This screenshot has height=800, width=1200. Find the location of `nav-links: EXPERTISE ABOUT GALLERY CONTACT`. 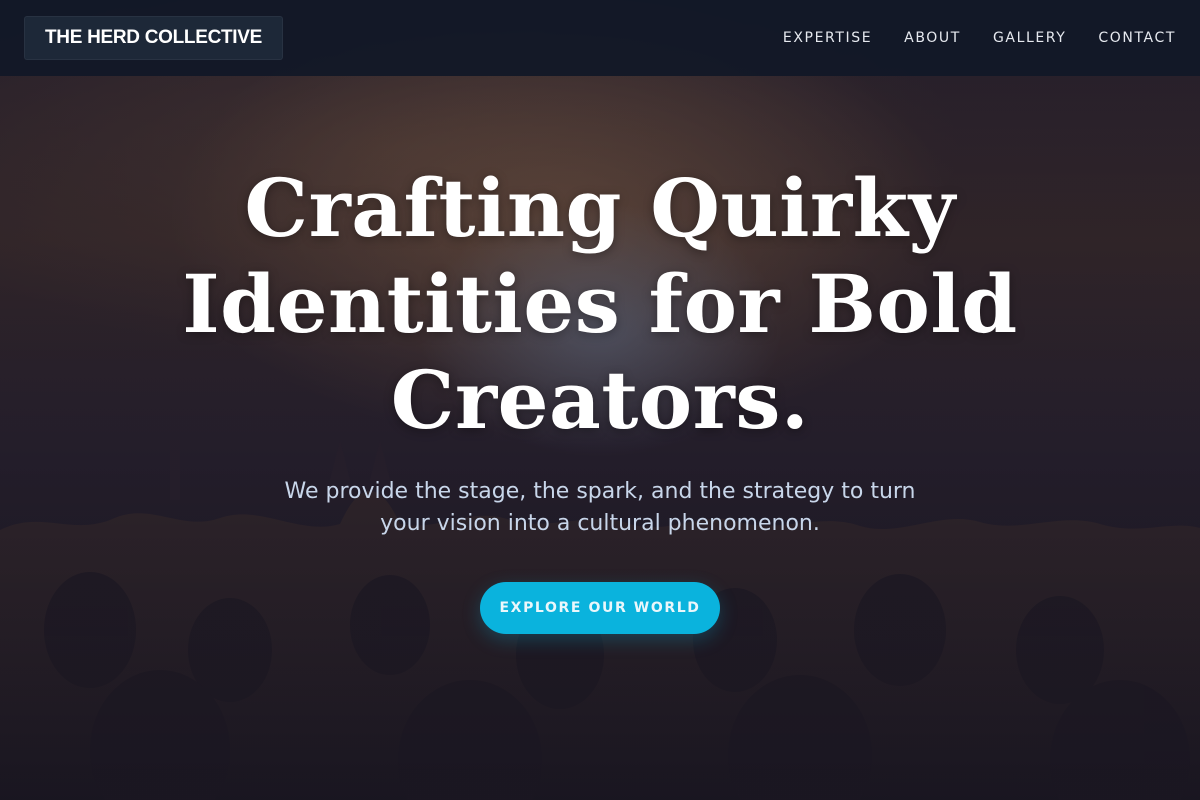

nav-links: EXPERTISE ABOUT GALLERY CONTACT is located at coordinates (979, 38).